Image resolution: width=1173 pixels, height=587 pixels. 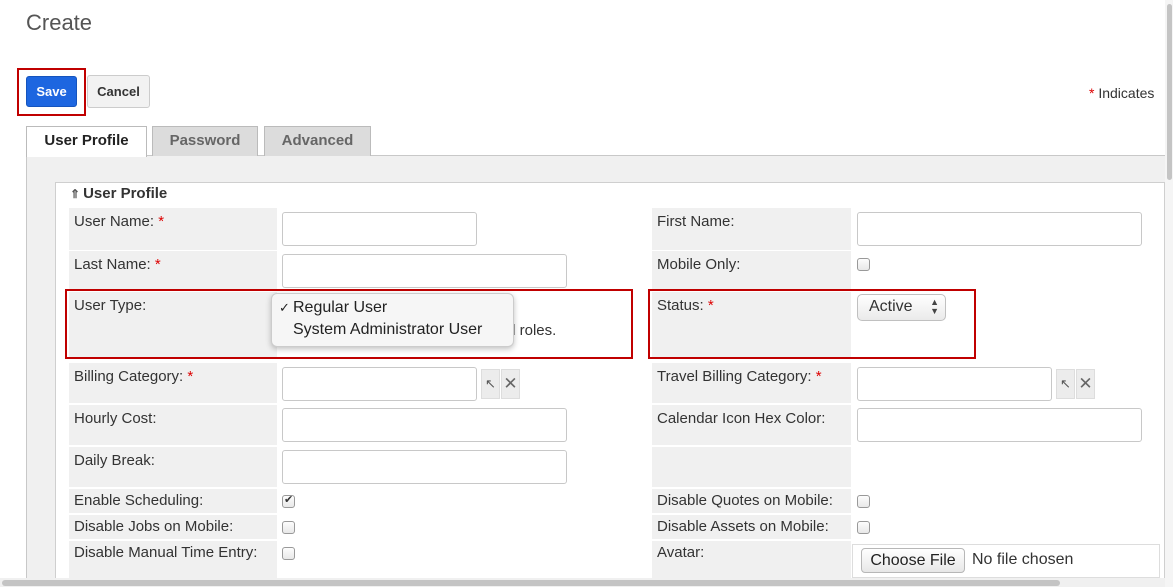 I want to click on page-title: Create, so click(x=59, y=22).